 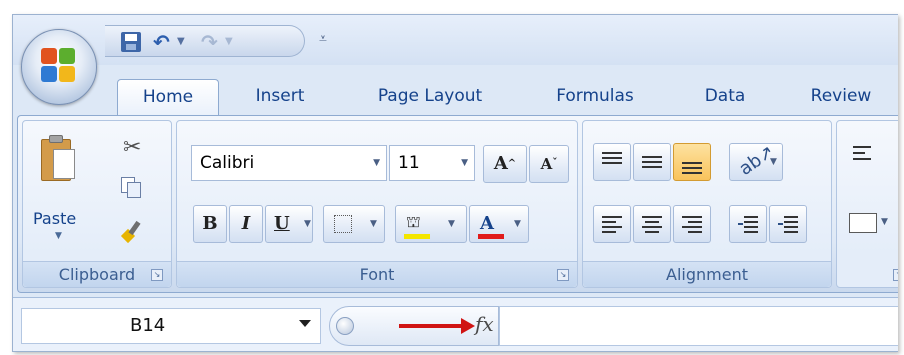 What do you see at coordinates (612, 224) in the screenshot?
I see `align-left-button` at bounding box center [612, 224].